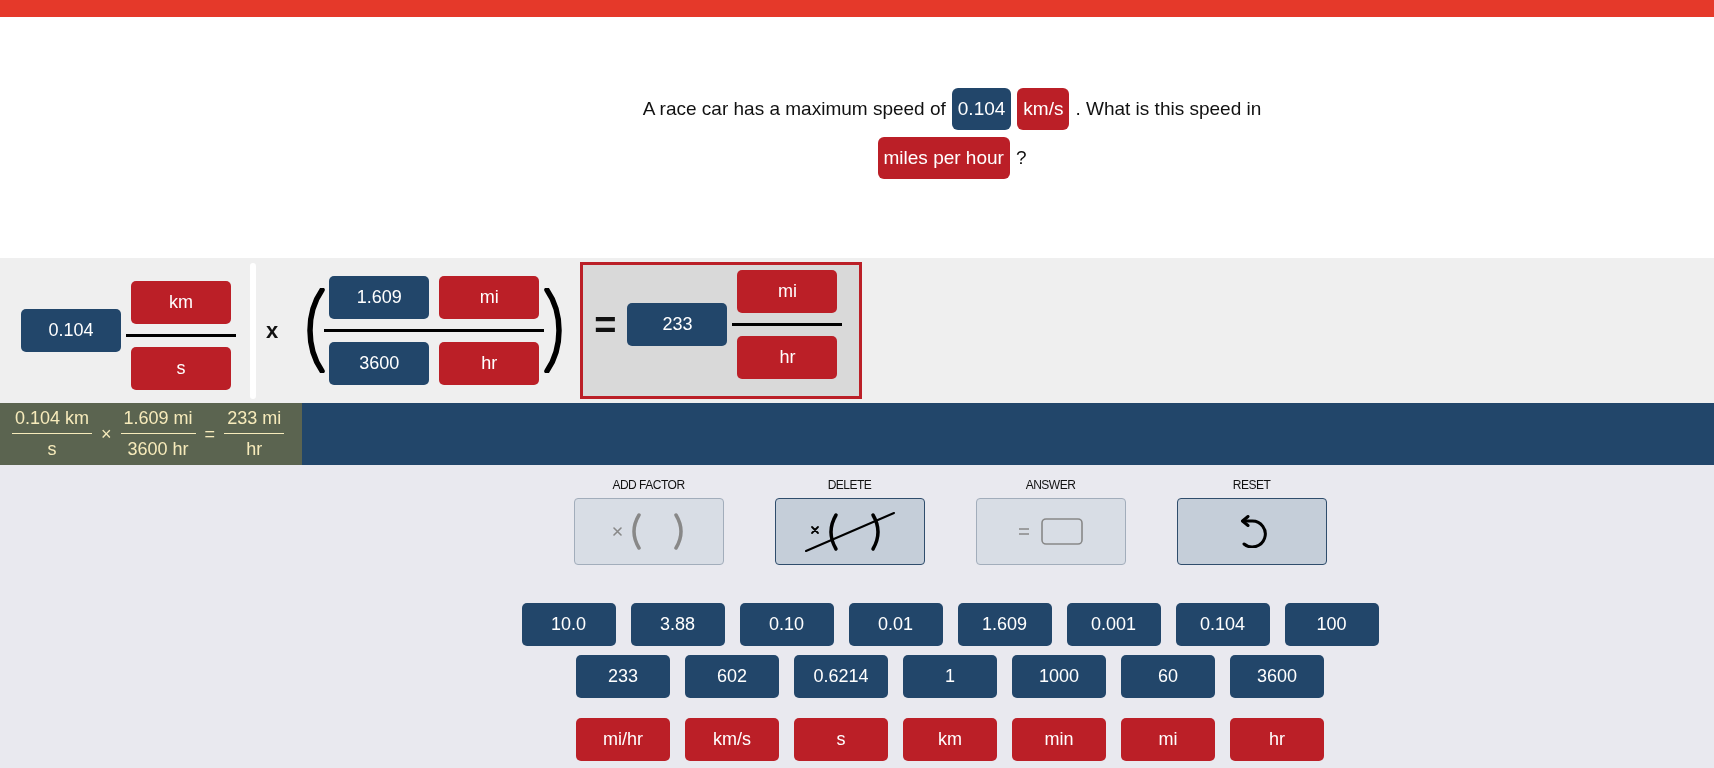 Image resolution: width=1714 pixels, height=768 pixels. Describe the element at coordinates (841, 676) in the screenshot. I see `number-tile: 0.6214` at that location.